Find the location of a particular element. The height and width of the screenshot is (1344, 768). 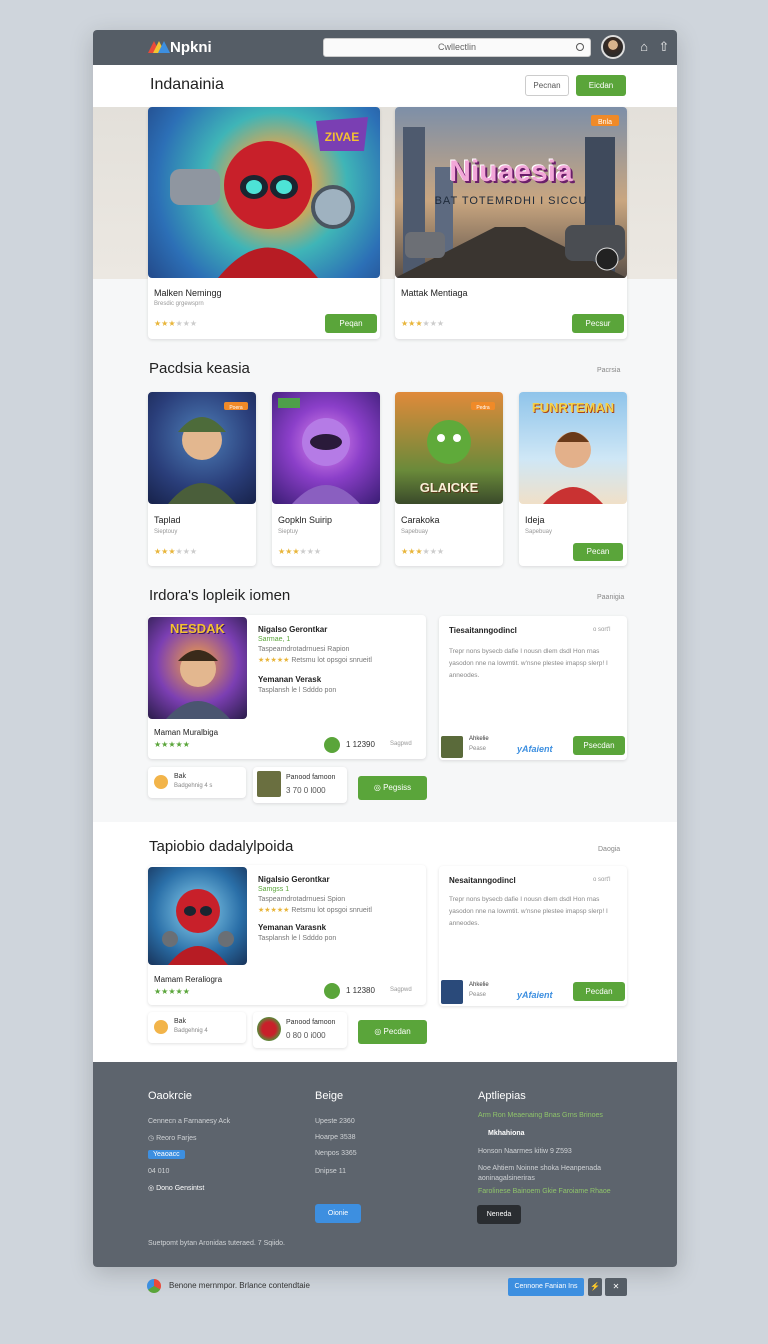

footer-row: Hoarpe 3538 is located at coordinates (335, 1137).